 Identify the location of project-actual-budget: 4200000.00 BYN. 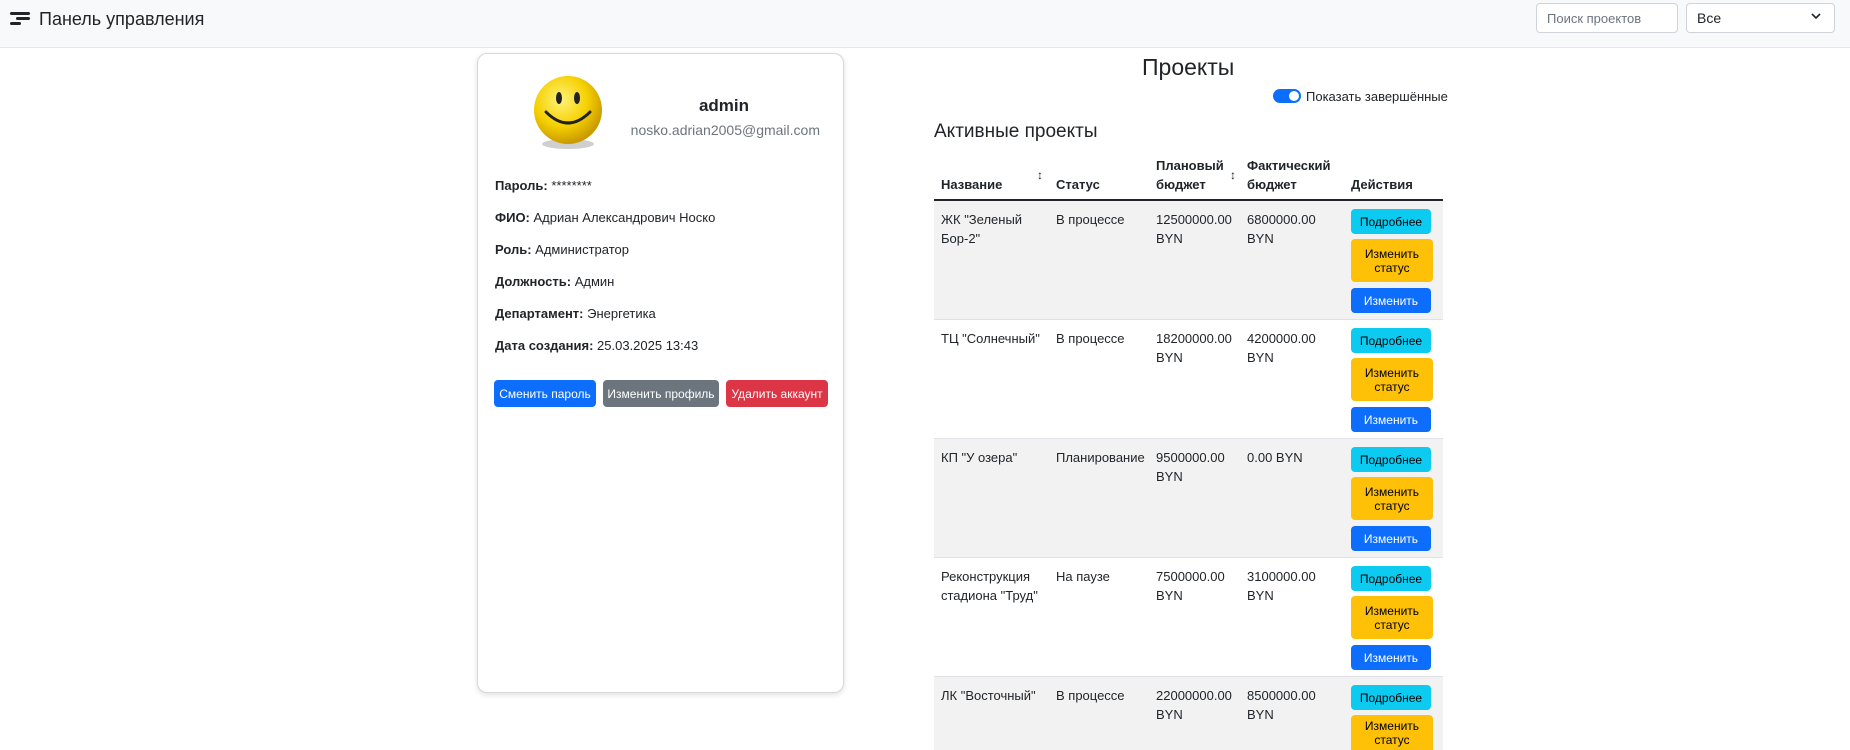
(1281, 348).